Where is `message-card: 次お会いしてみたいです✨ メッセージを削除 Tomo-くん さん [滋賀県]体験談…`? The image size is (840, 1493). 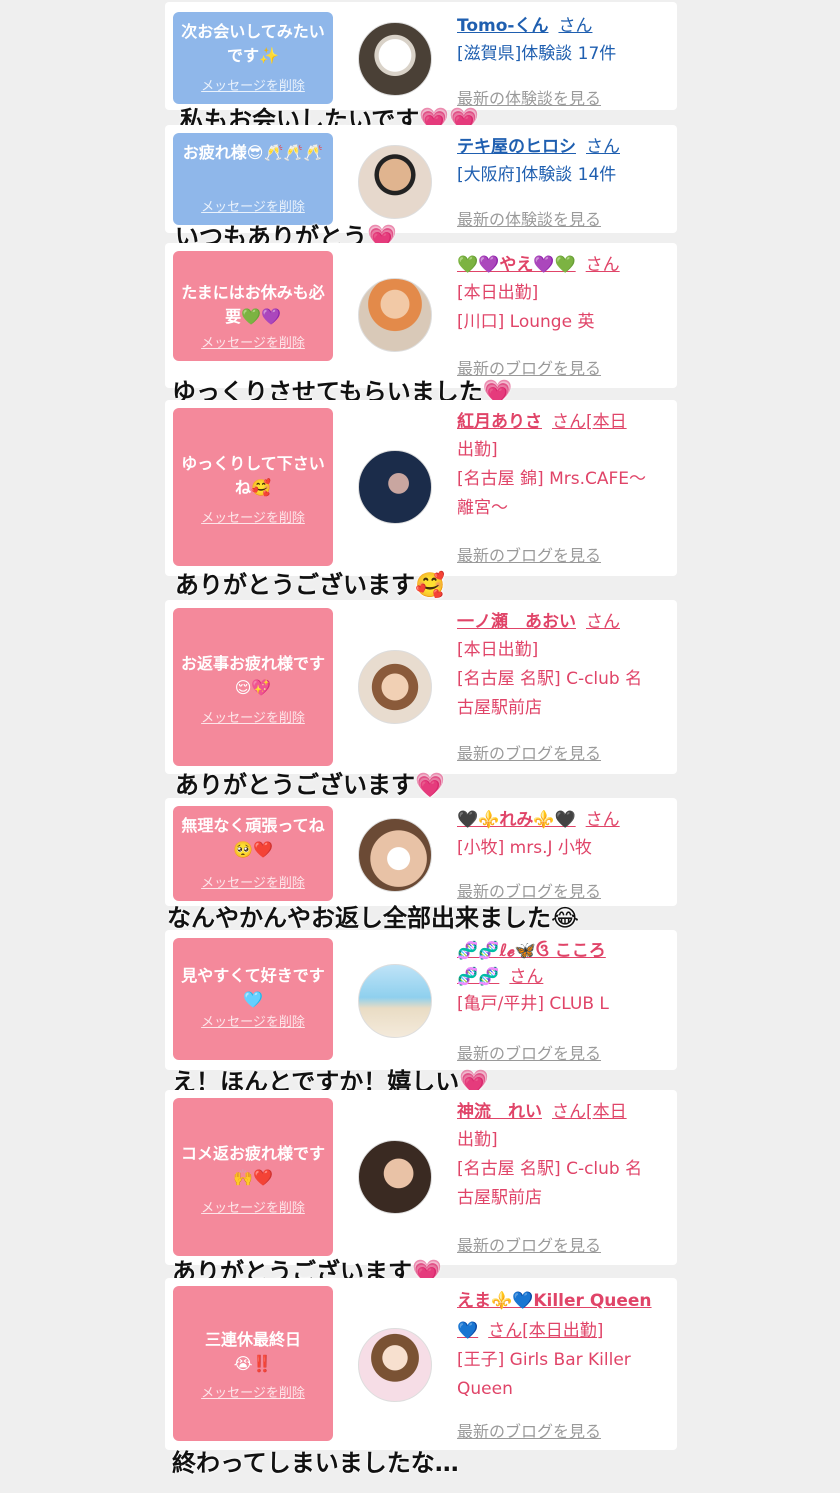 message-card: 次お会いしてみたいです✨ メッセージを削除 Tomo-くん さん [滋賀県]体験談… is located at coordinates (421, 56).